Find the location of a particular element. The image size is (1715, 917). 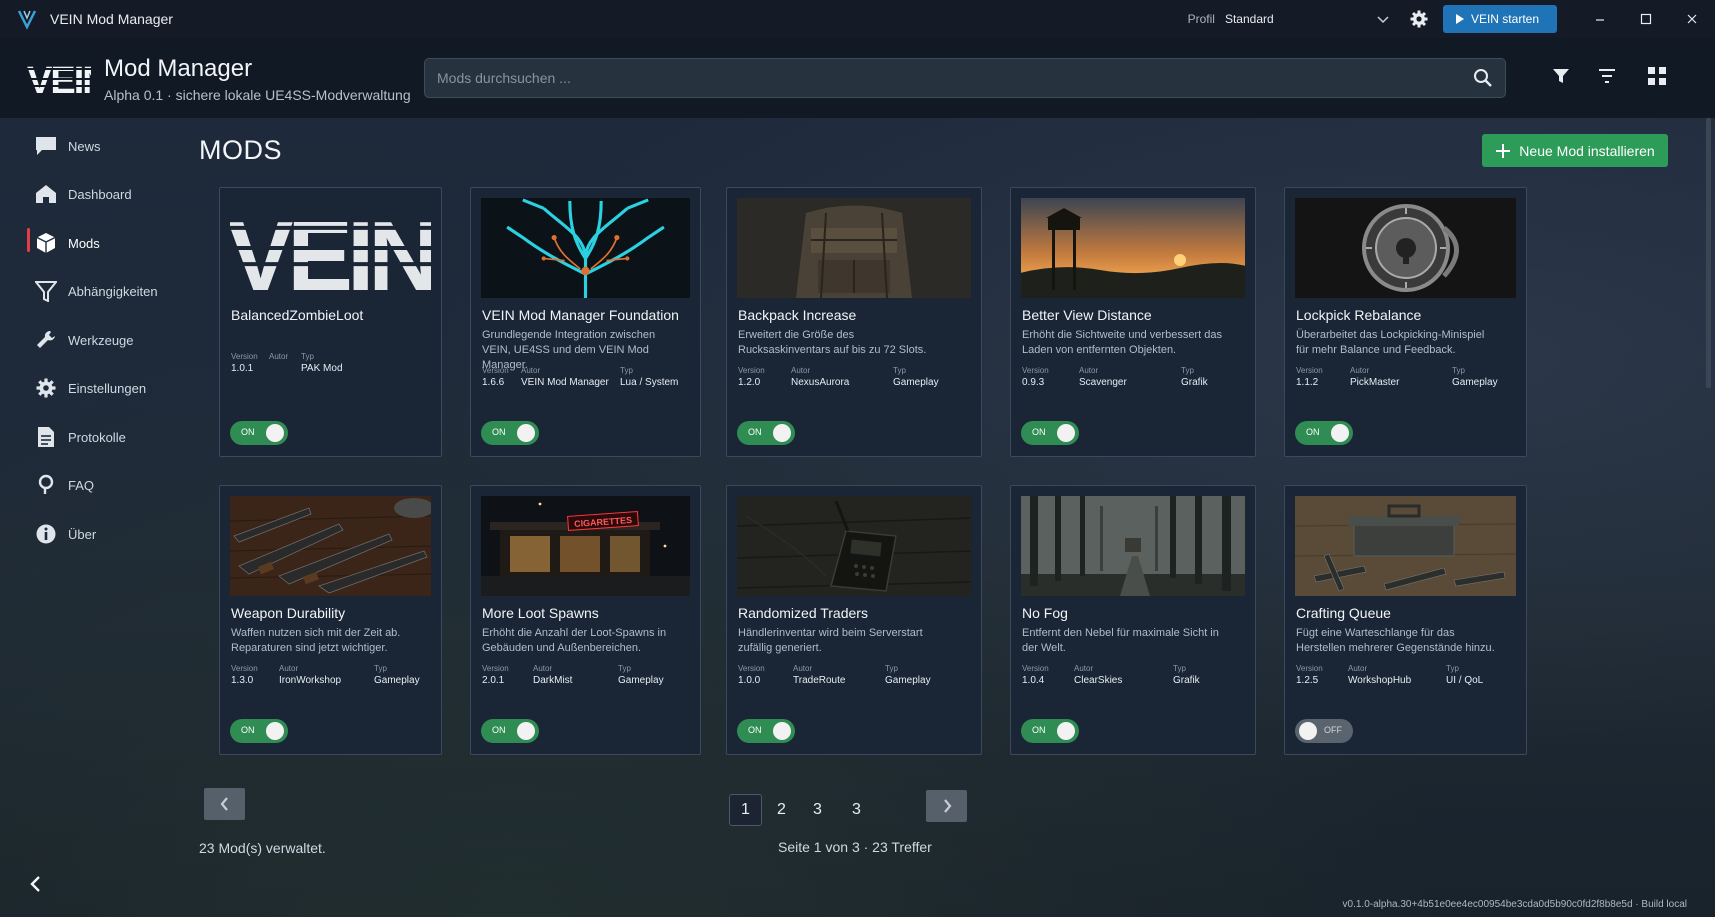

app-title: Mod Manager is located at coordinates (178, 68).